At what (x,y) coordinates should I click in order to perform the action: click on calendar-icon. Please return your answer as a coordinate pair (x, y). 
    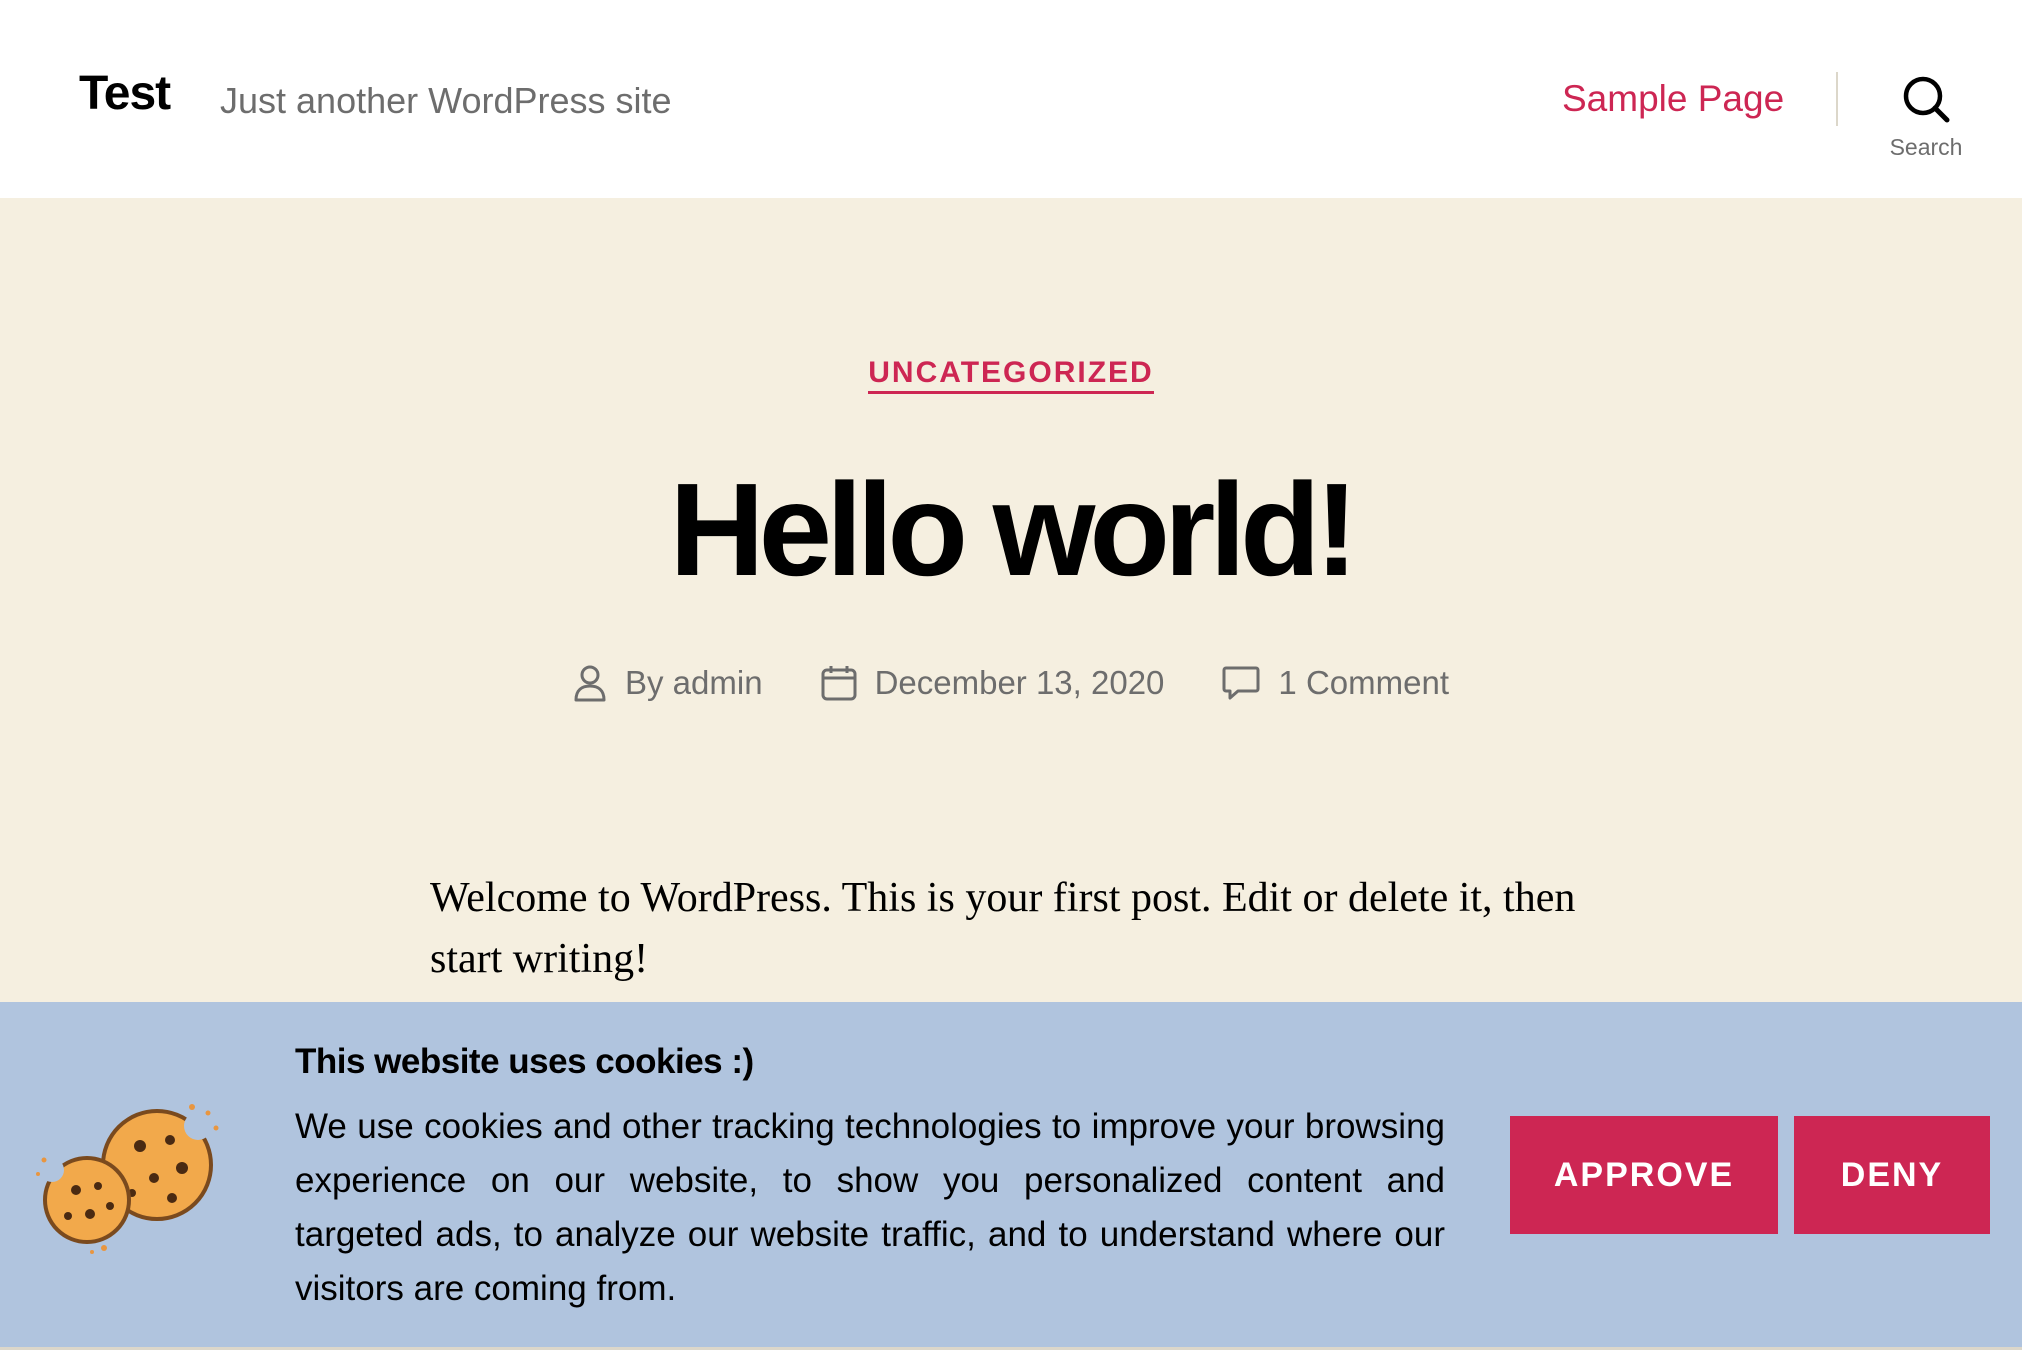
    Looking at the image, I should click on (839, 683).